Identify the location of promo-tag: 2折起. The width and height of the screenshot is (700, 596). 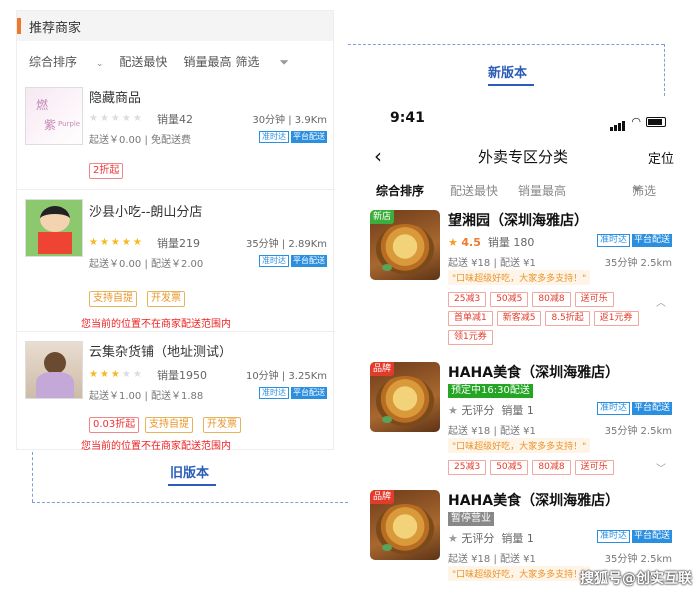
(106, 171).